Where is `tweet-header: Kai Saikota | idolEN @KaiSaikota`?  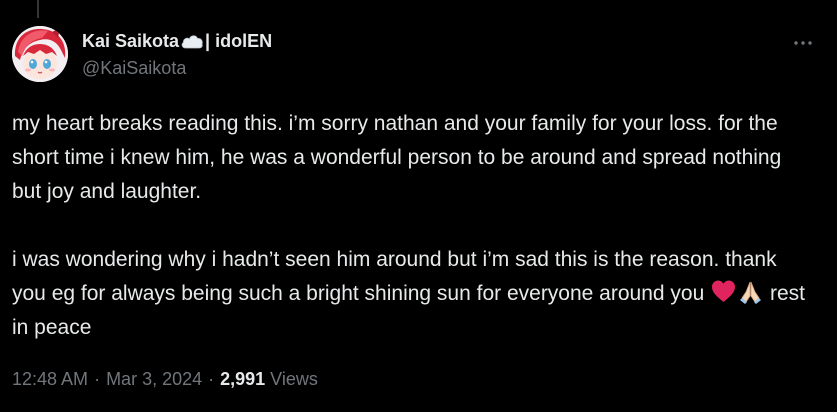
tweet-header: Kai Saikota | idolEN @KaiSaikota is located at coordinates (417, 55).